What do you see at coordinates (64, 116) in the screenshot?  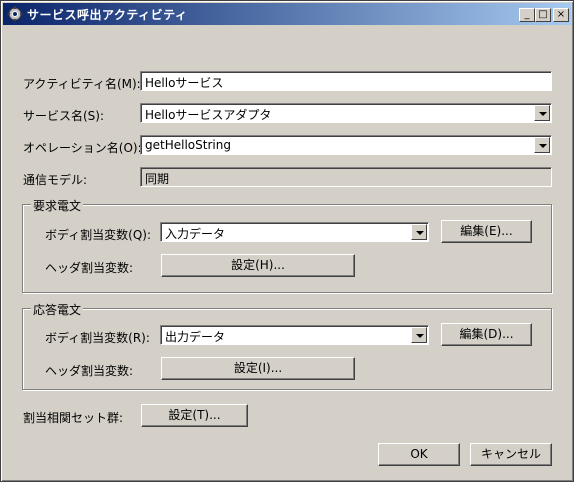 I see `service-name-label: サービス名(S):` at bounding box center [64, 116].